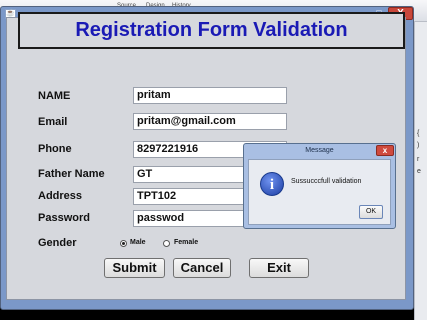  I want to click on ide-code-mark: e, so click(419, 171).